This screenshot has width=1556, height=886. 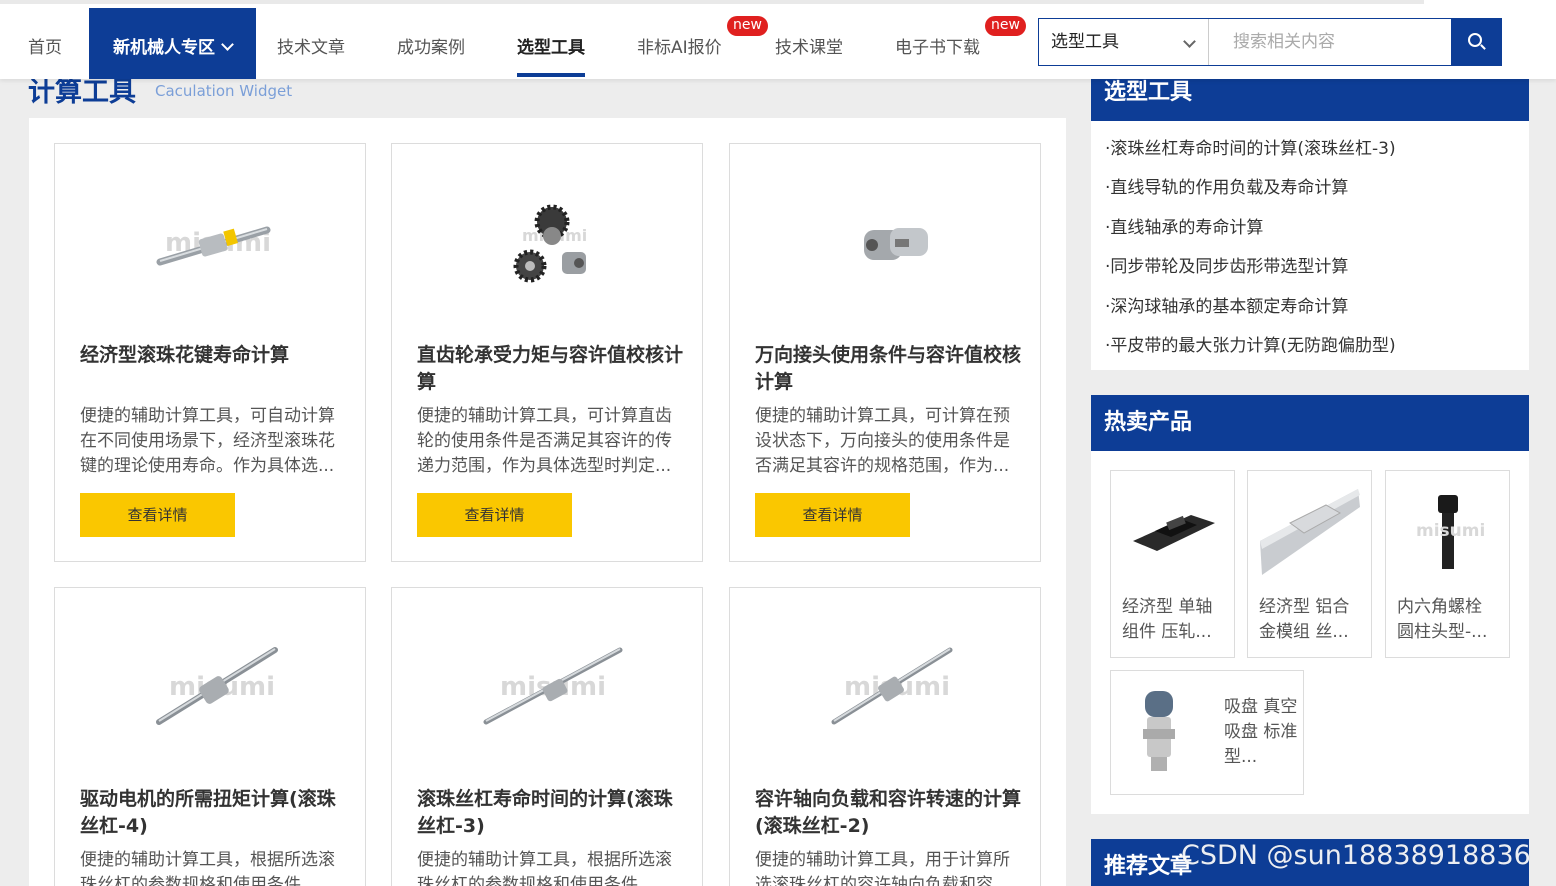 I want to click on nav-success-cases-label: 成功案例, so click(x=431, y=48).